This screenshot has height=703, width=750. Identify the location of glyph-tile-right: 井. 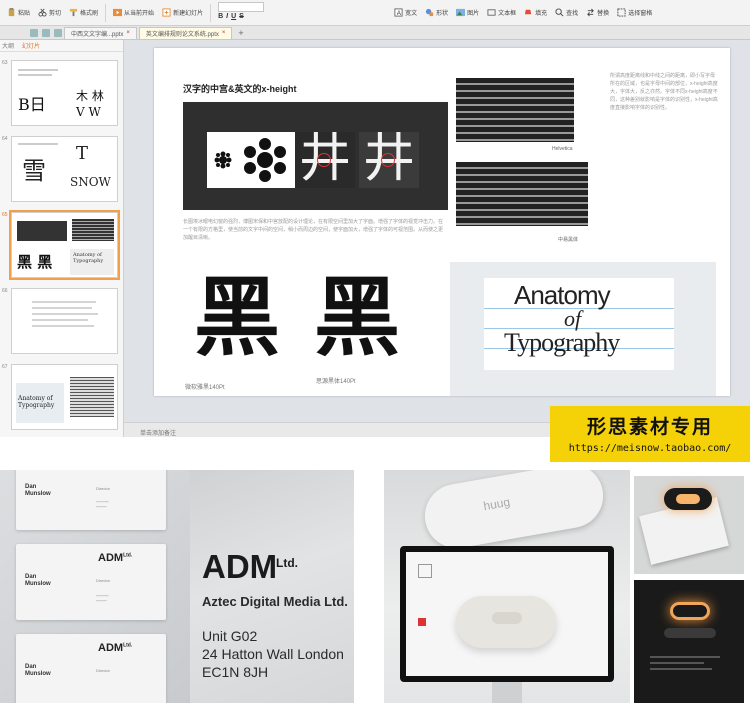
(389, 159).